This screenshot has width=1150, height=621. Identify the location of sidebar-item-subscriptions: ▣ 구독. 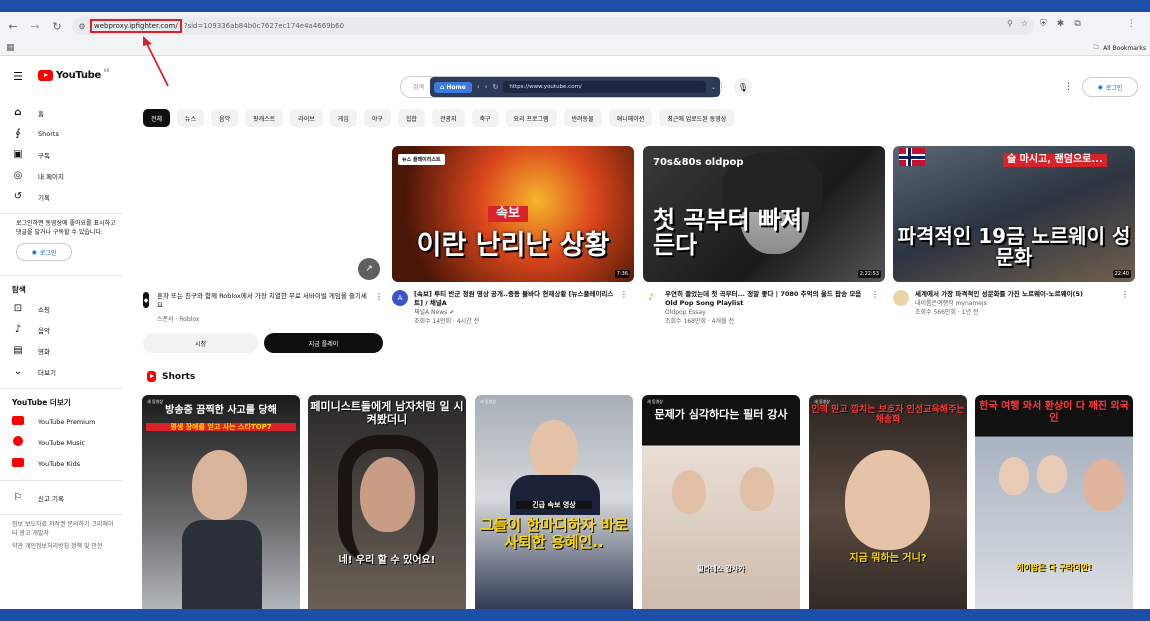
(65, 154).